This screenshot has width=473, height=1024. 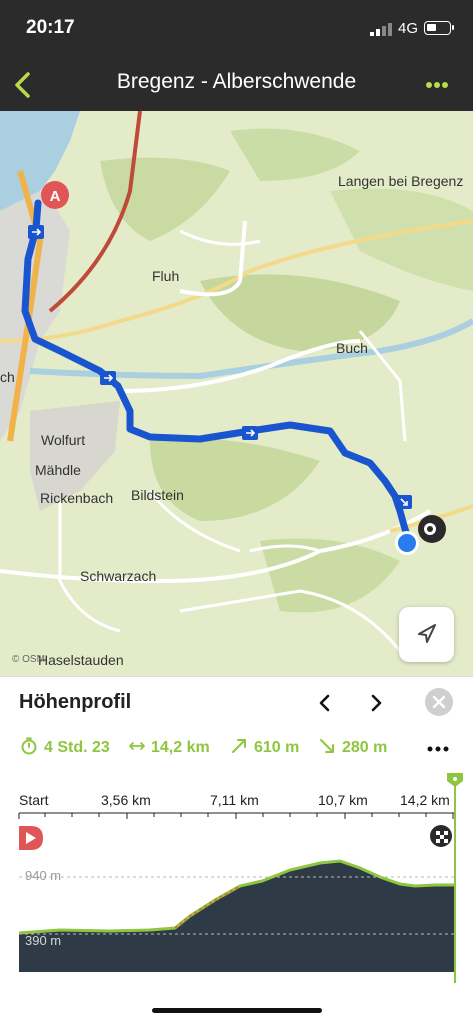 I want to click on page-title: Bregenz - Alberschwende, so click(x=236, y=81).